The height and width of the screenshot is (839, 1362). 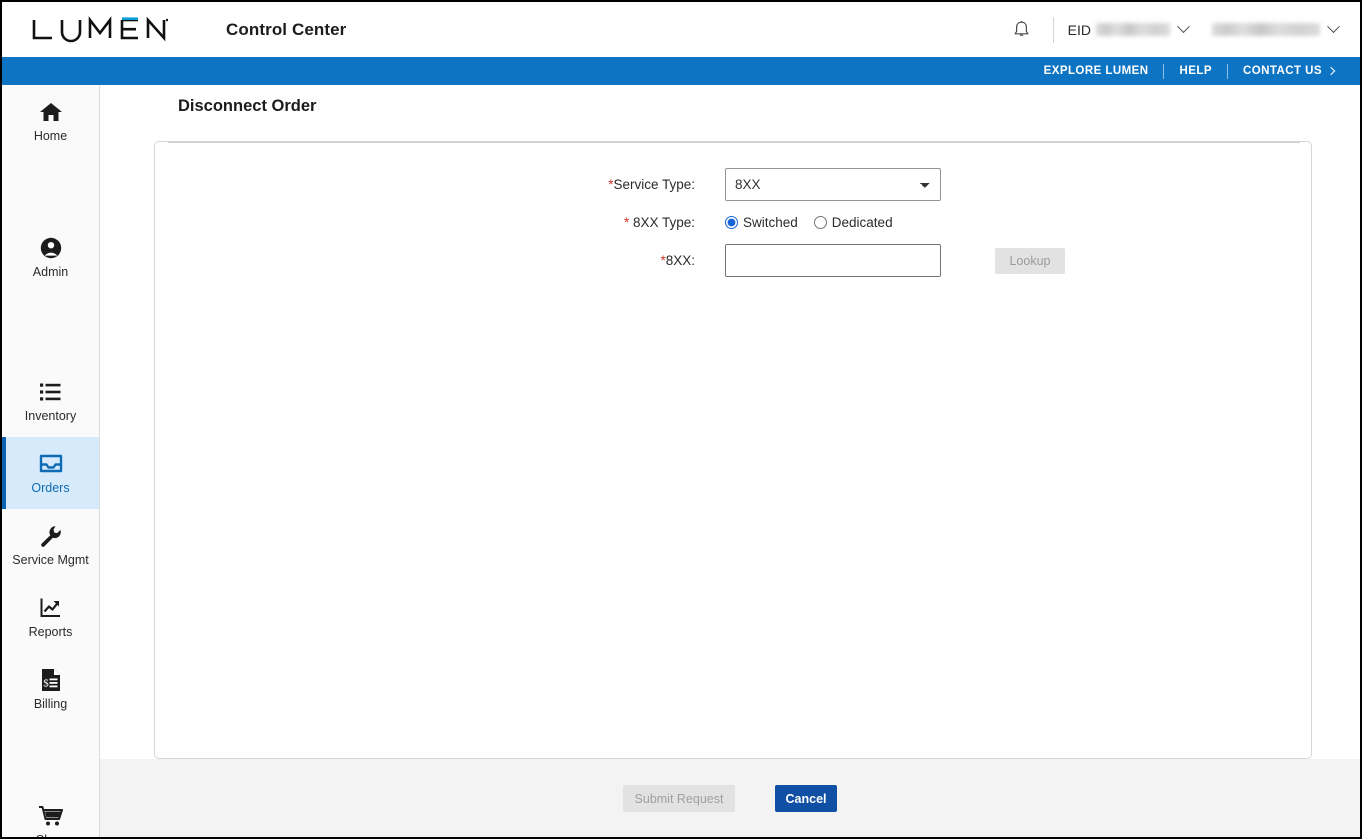 What do you see at coordinates (833, 184) in the screenshot?
I see `service-type-select: 8XX` at bounding box center [833, 184].